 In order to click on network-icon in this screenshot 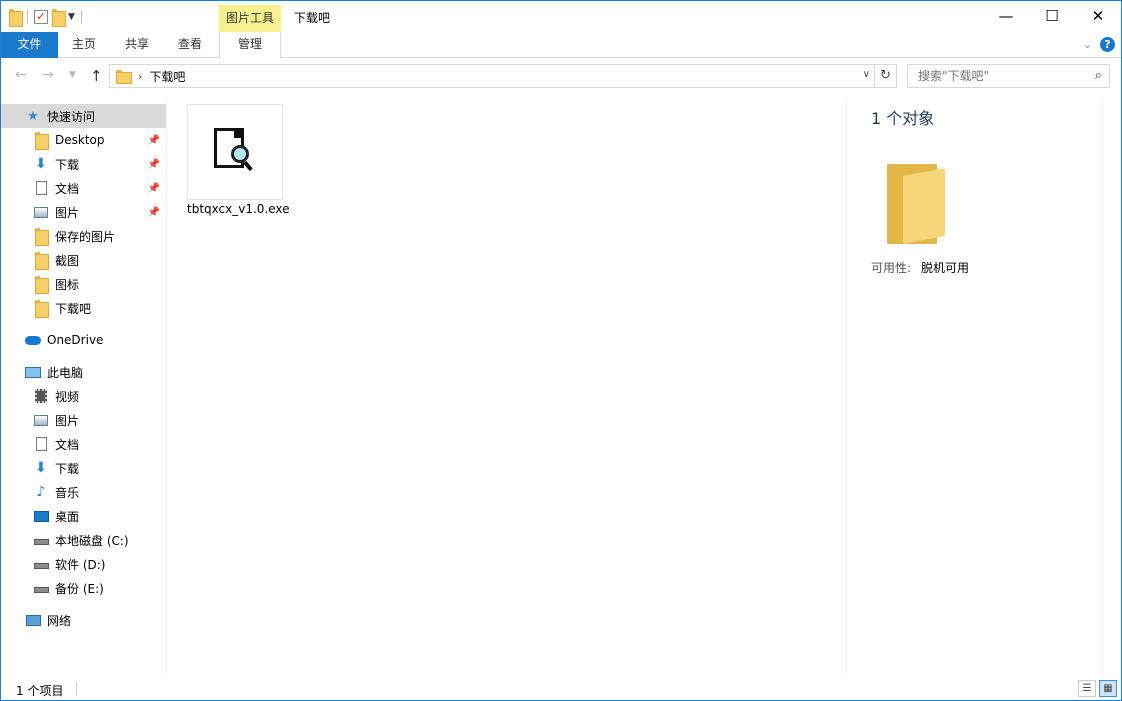, I will do `click(33, 620)`.